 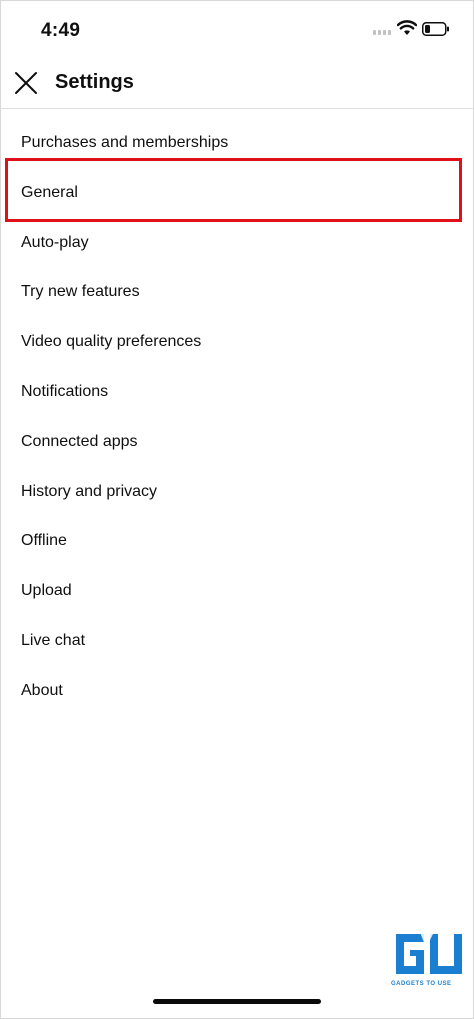 What do you see at coordinates (237, 392) in the screenshot?
I see `settings-item-notifications: Notifications` at bounding box center [237, 392].